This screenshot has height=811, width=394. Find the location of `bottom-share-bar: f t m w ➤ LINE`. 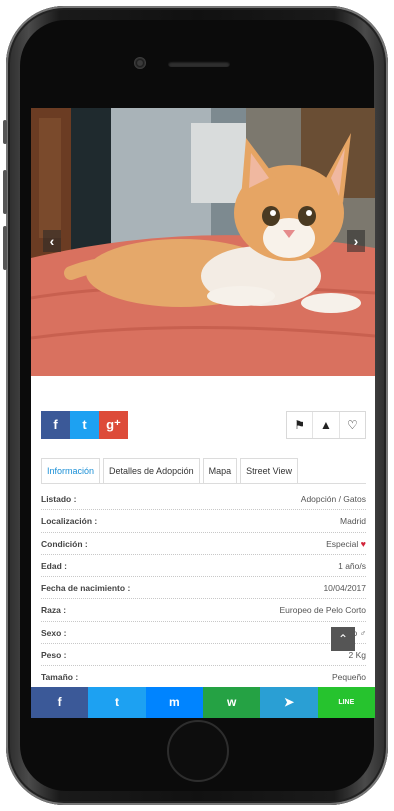

bottom-share-bar: f t m w ➤ LINE is located at coordinates (203, 702).